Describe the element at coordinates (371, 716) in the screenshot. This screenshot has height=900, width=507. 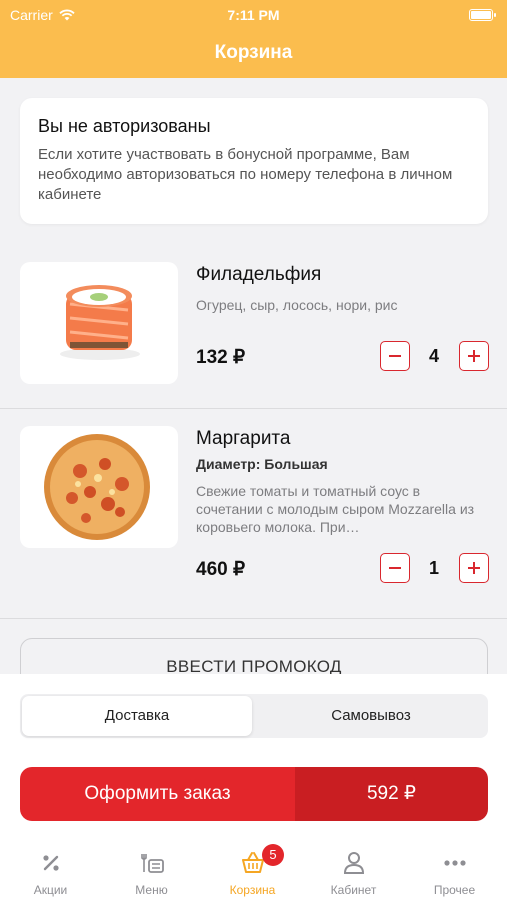
I see `pickup-option: Самовывоз` at that location.